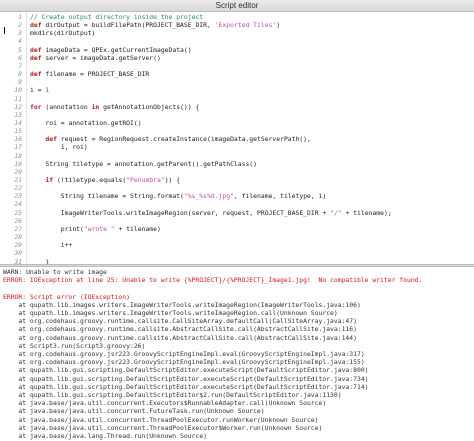 This screenshot has width=474, height=441. What do you see at coordinates (366, 212) in the screenshot?
I see `code-token: + tilename);` at bounding box center [366, 212].